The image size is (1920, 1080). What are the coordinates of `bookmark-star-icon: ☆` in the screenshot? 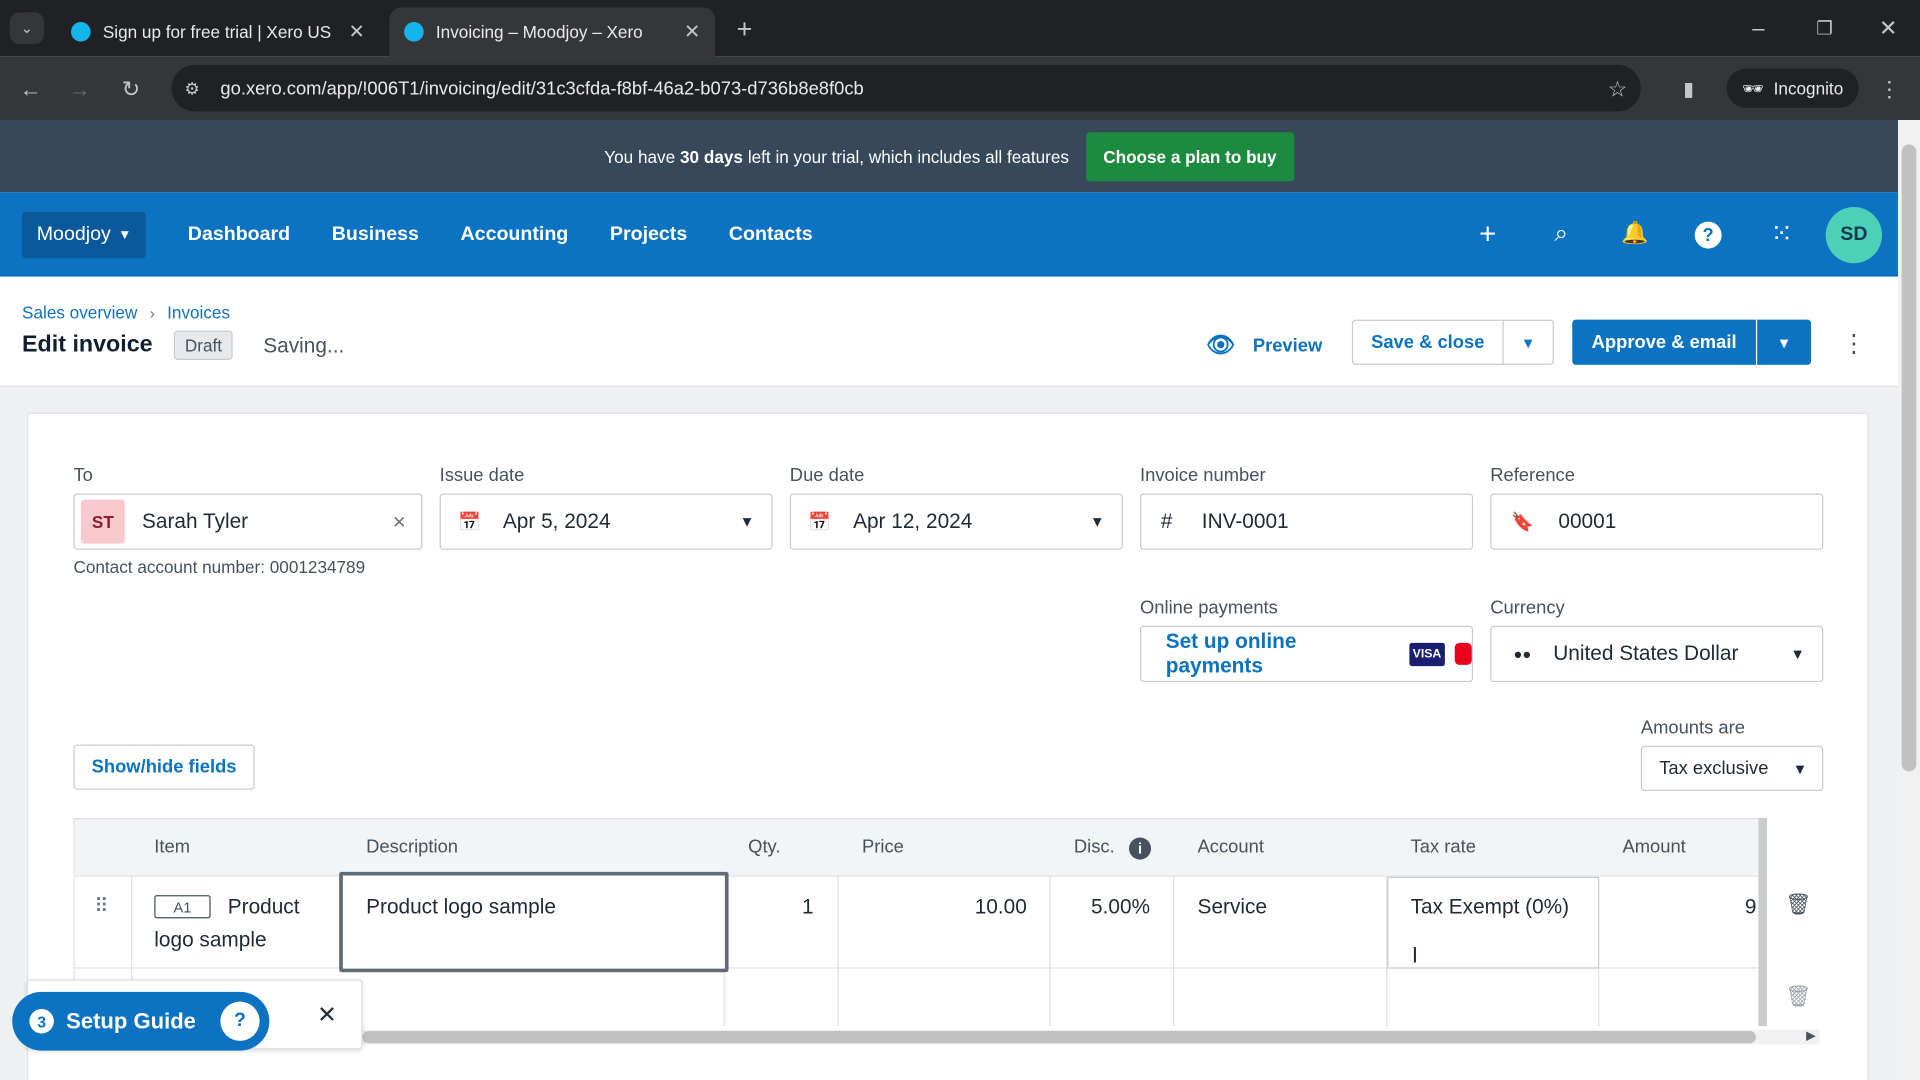 It's located at (1618, 89).